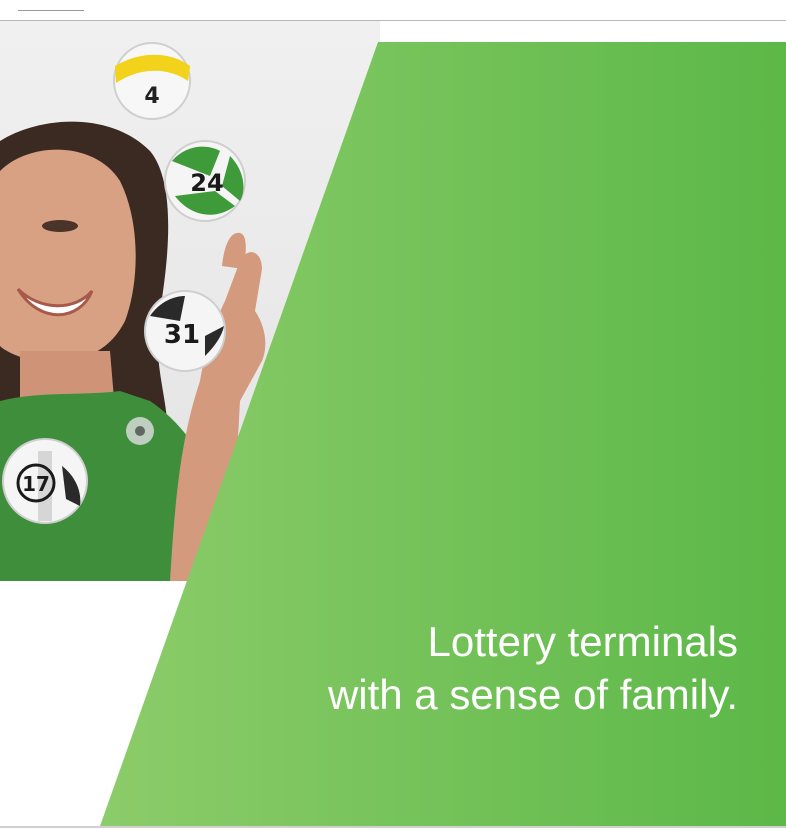  I want to click on tagline-line-2: with a sense of family., so click(532, 694).